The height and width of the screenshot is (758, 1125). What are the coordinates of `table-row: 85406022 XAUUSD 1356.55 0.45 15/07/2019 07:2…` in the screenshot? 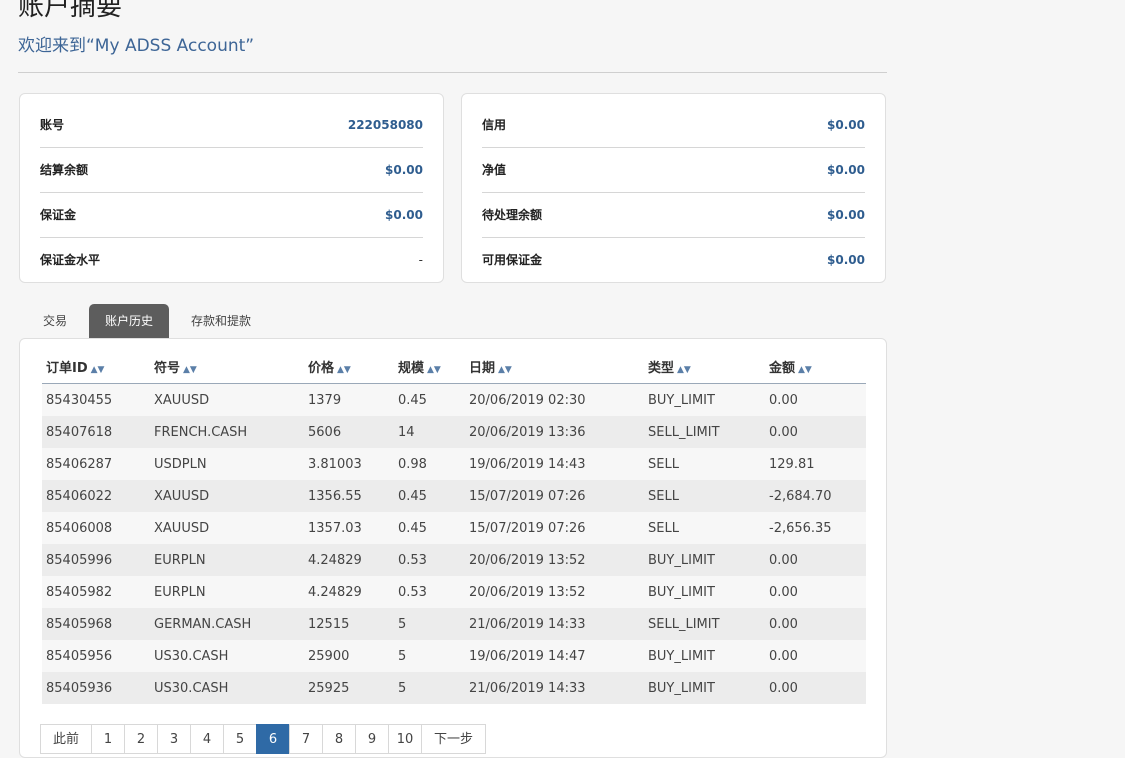 It's located at (454, 496).